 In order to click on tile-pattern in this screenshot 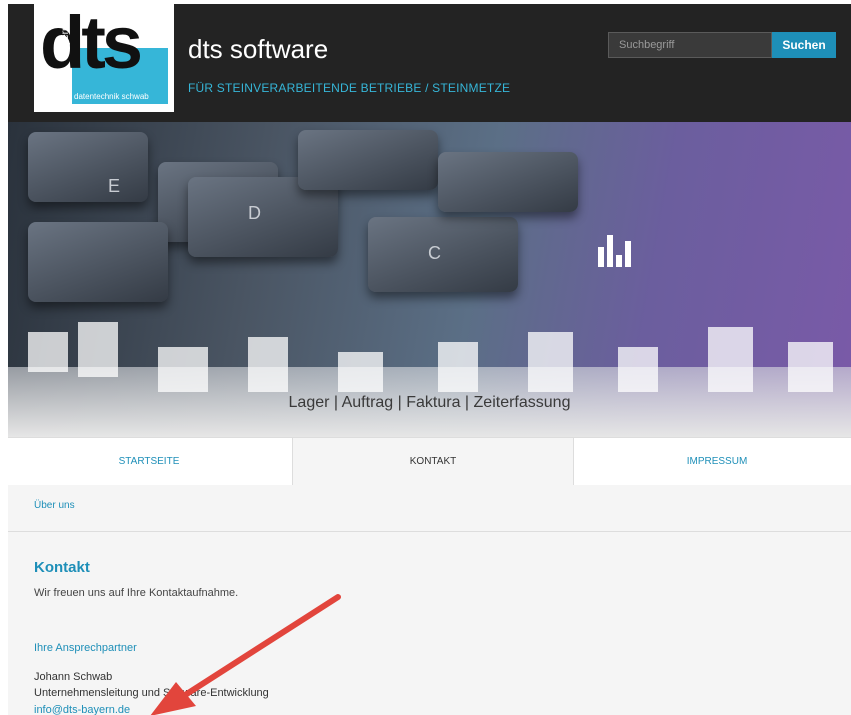, I will do `click(429, 357)`.